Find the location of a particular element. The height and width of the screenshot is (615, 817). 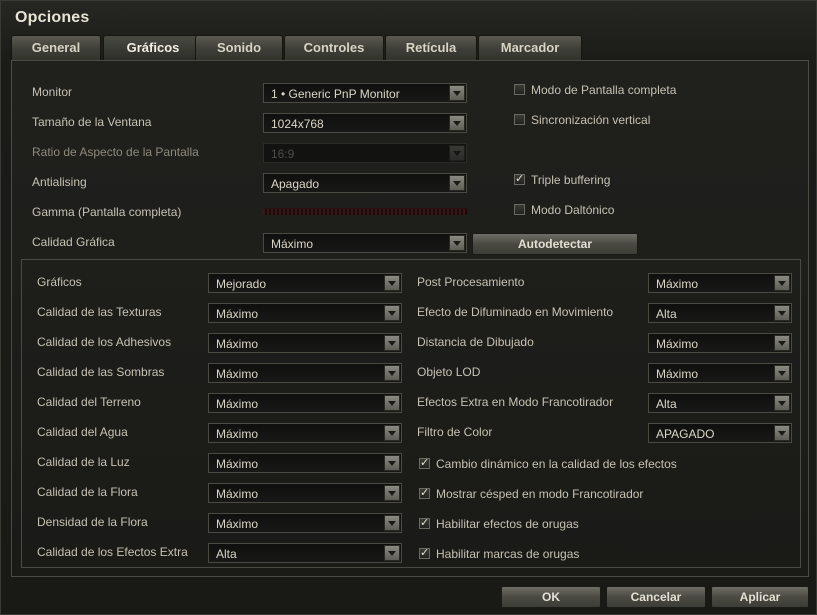

antialias-value: Apagado is located at coordinates (295, 184).